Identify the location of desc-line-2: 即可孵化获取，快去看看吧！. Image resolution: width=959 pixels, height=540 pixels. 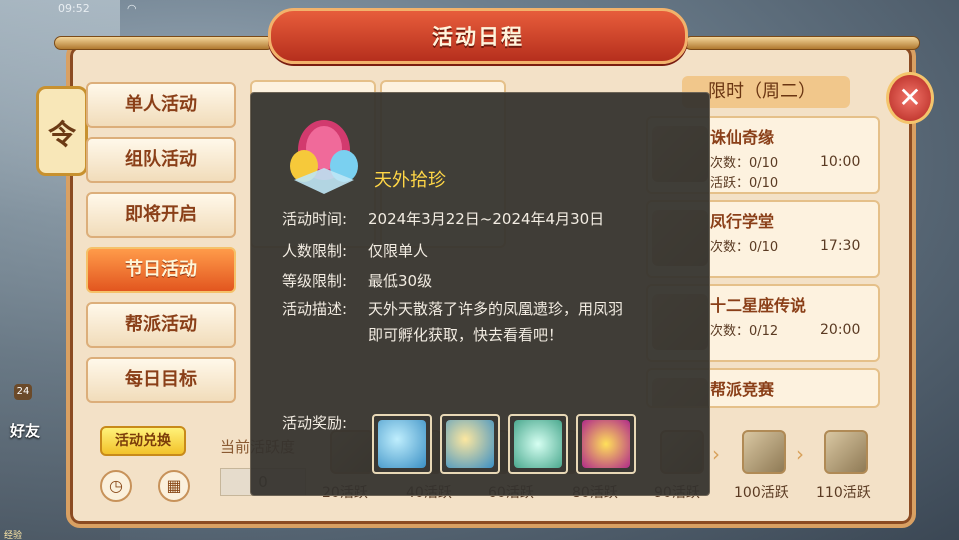
(466, 335).